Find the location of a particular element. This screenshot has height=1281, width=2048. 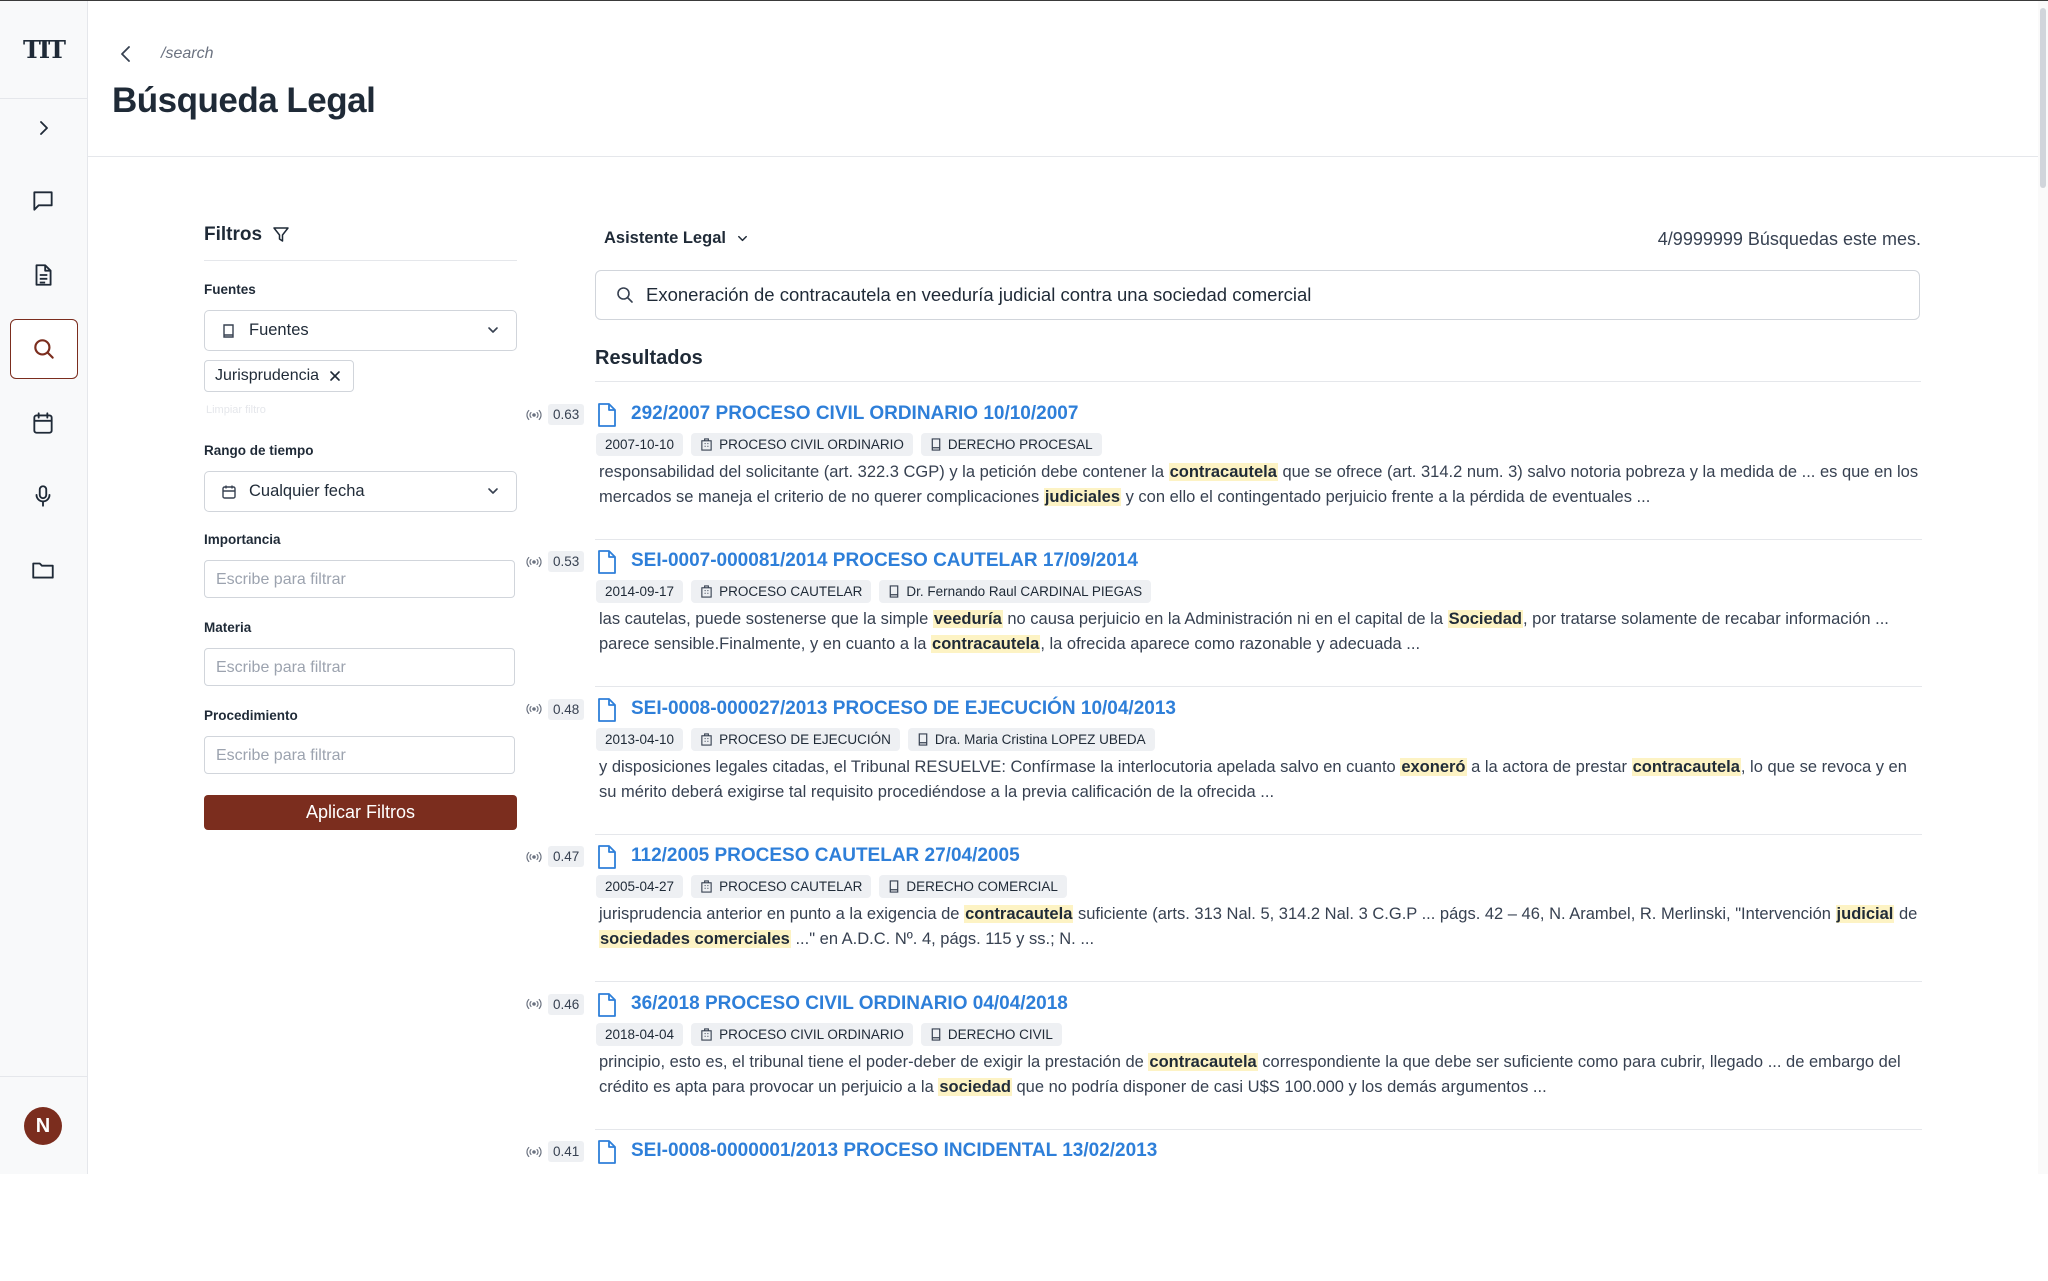

relevance-score: 0.46 is located at coordinates (555, 1004).